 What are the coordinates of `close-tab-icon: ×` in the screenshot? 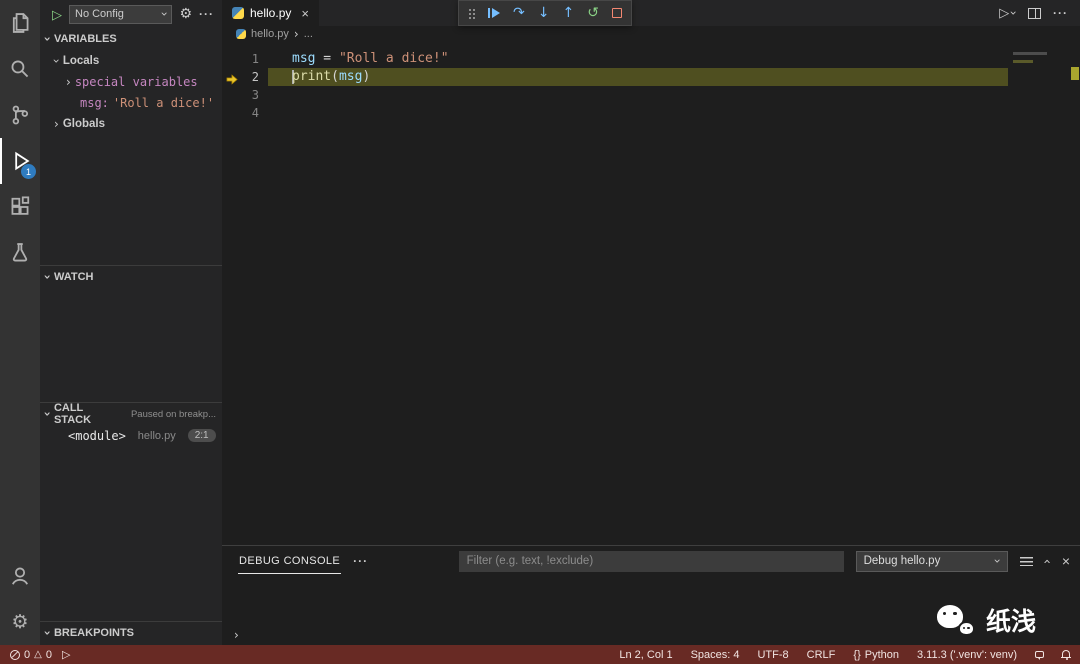 It's located at (305, 13).